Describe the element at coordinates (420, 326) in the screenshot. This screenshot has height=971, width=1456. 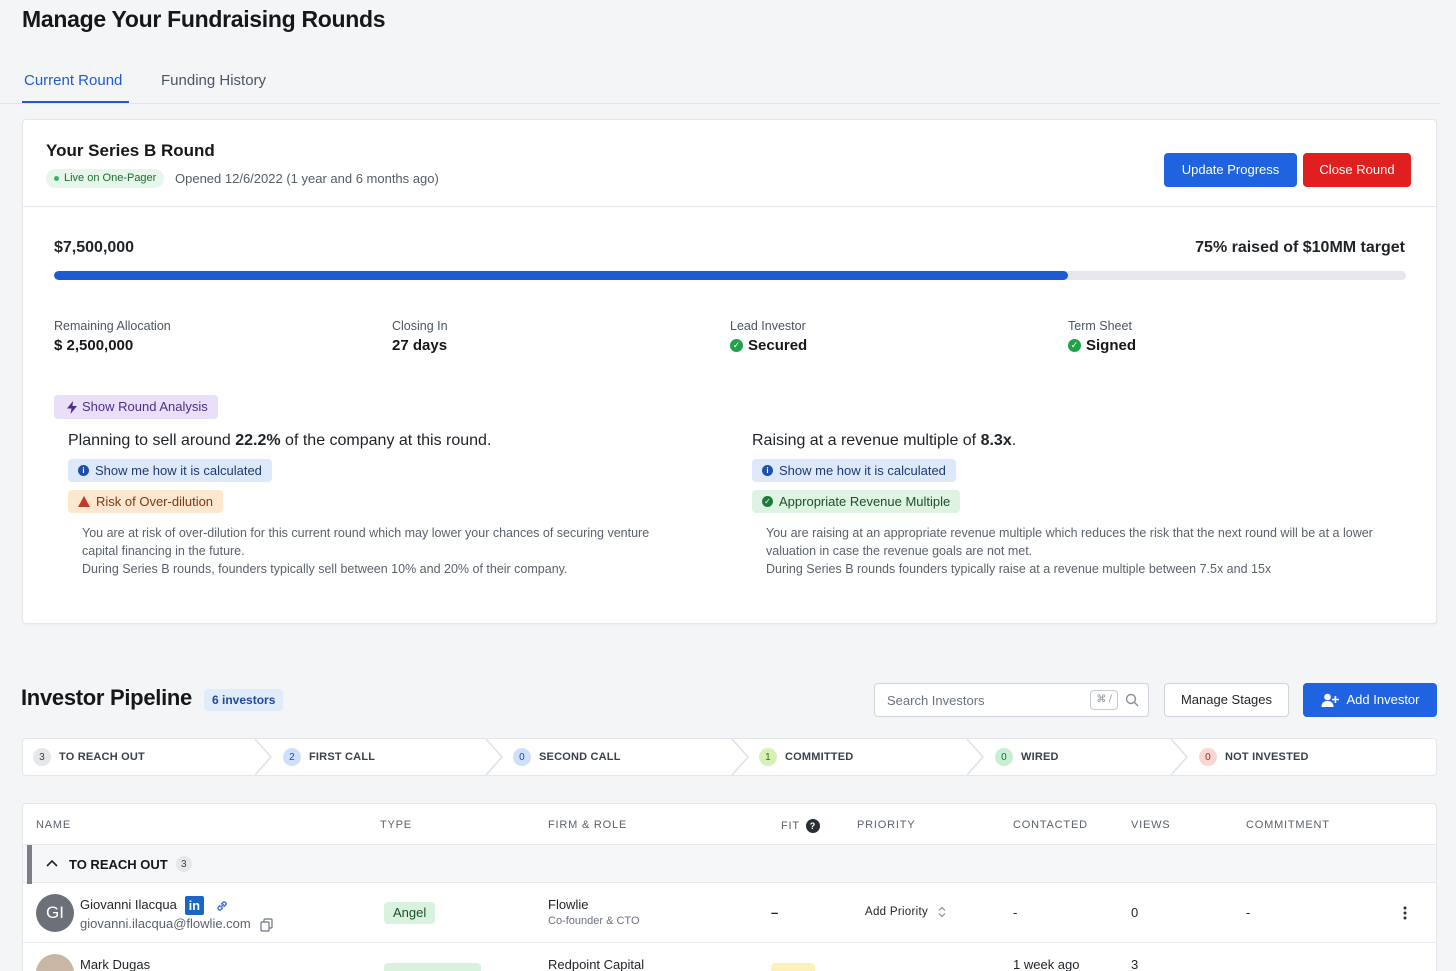
I see `stat-label: Closing In` at that location.